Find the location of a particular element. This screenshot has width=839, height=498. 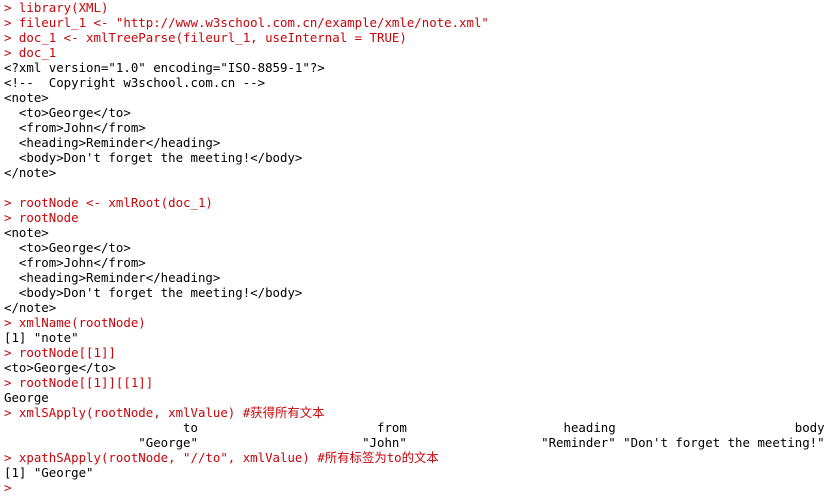

console-input-line: > doc_1 is located at coordinates (30, 52).